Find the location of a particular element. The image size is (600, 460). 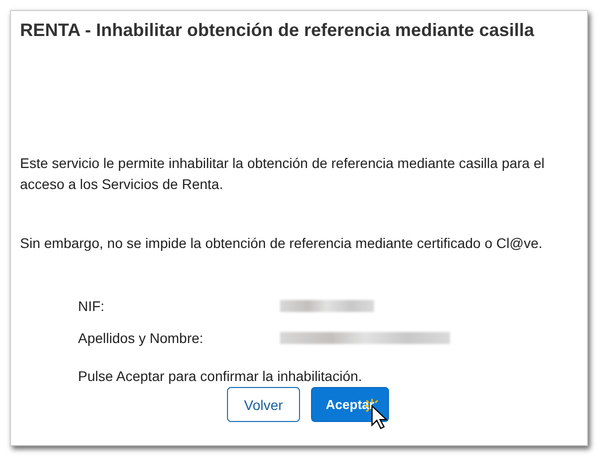

dialog-title: RENTA - Inhabilitar obtención de referencia mediante casilla is located at coordinates (278, 30).